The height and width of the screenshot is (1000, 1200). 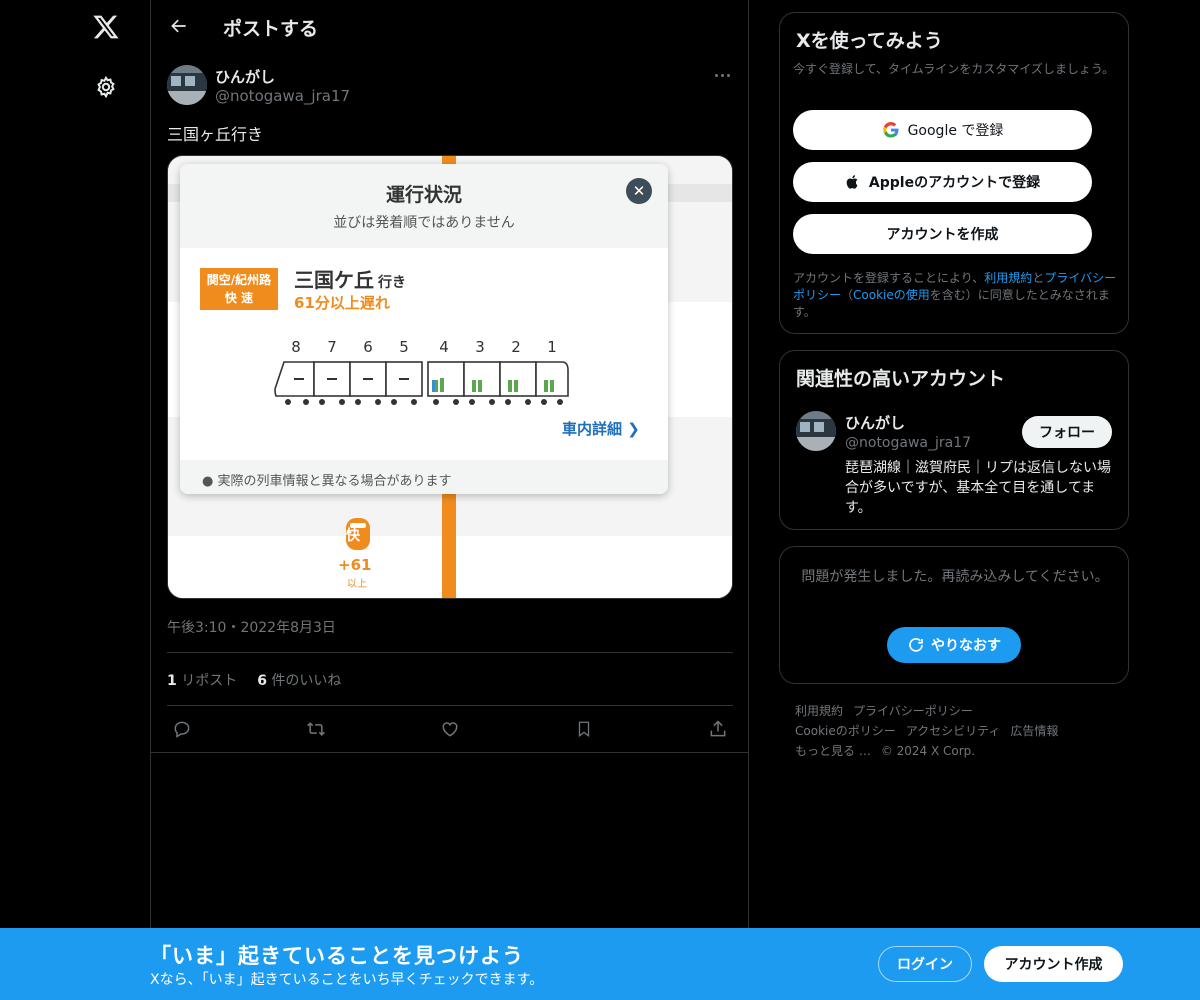 I want to click on google-signup-button: Google で登録, so click(x=942, y=130).